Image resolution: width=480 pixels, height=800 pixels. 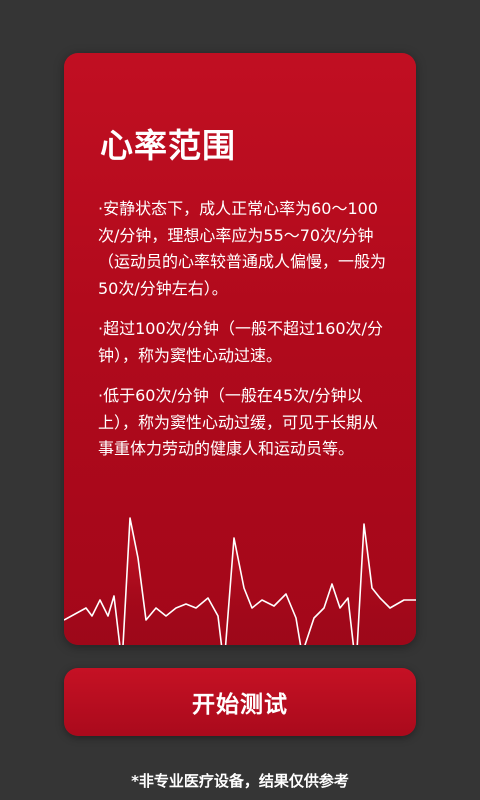 I want to click on card-title: 心率范围, so click(x=168, y=145).